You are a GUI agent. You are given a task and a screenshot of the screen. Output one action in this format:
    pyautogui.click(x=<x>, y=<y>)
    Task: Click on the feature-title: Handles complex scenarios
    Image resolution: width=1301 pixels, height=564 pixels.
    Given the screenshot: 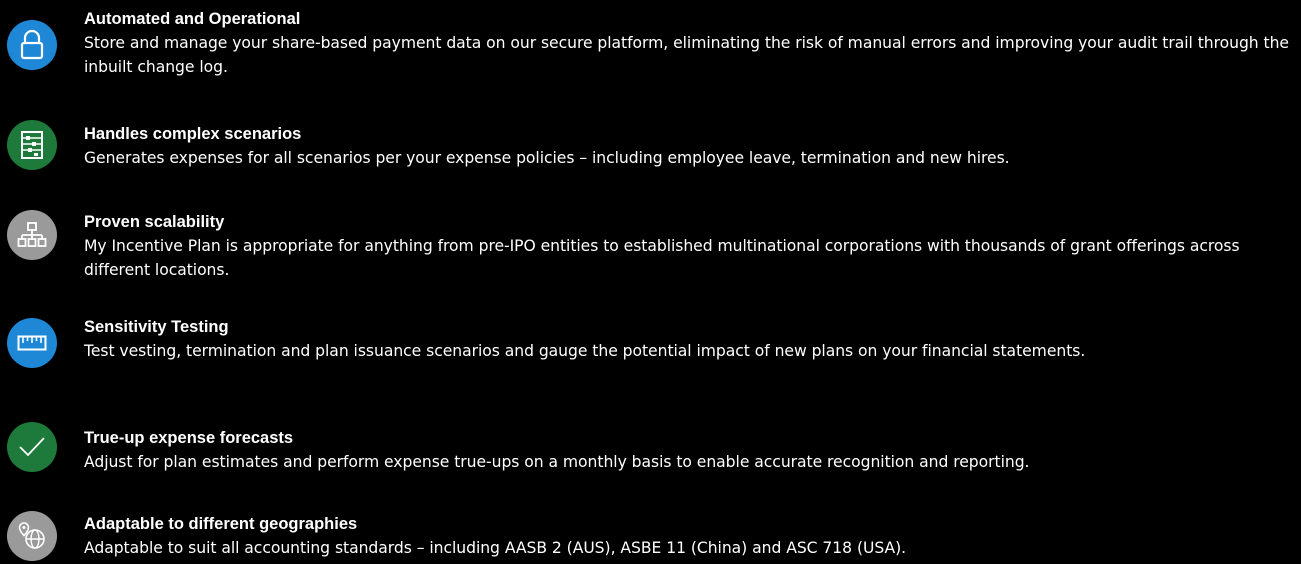 What is the action you would take?
    pyautogui.click(x=193, y=134)
    